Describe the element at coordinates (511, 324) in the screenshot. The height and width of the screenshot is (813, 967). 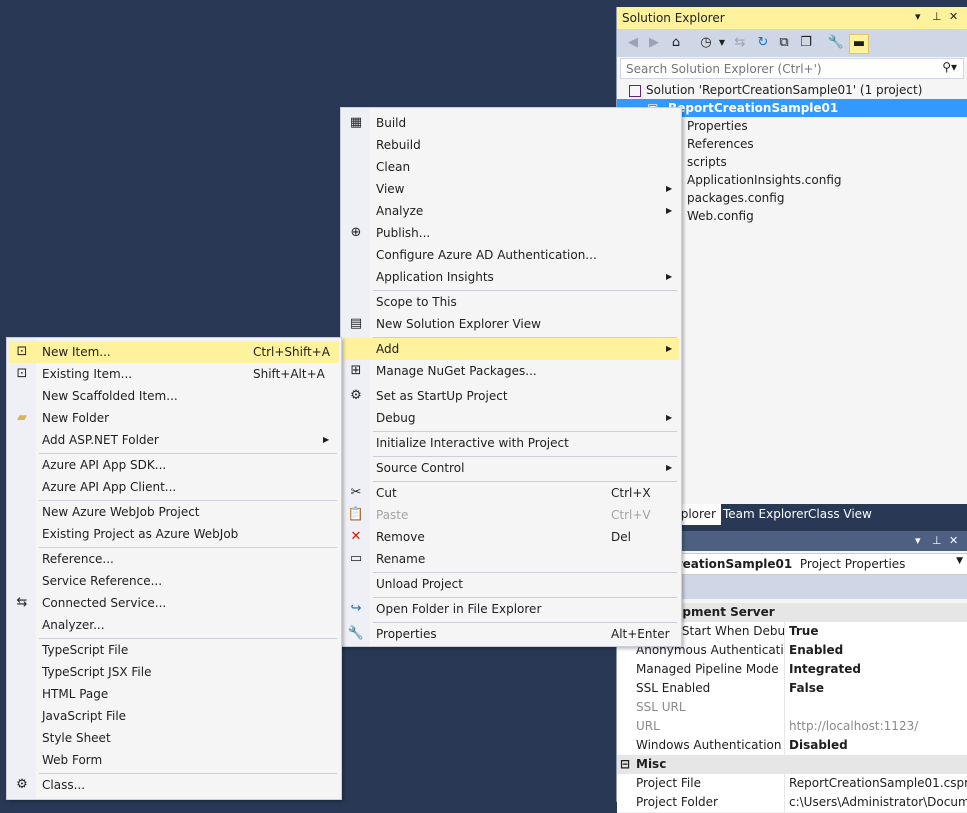
I see `menu-new-solution-explorer-view: ▤ New Solution Explorer View` at that location.